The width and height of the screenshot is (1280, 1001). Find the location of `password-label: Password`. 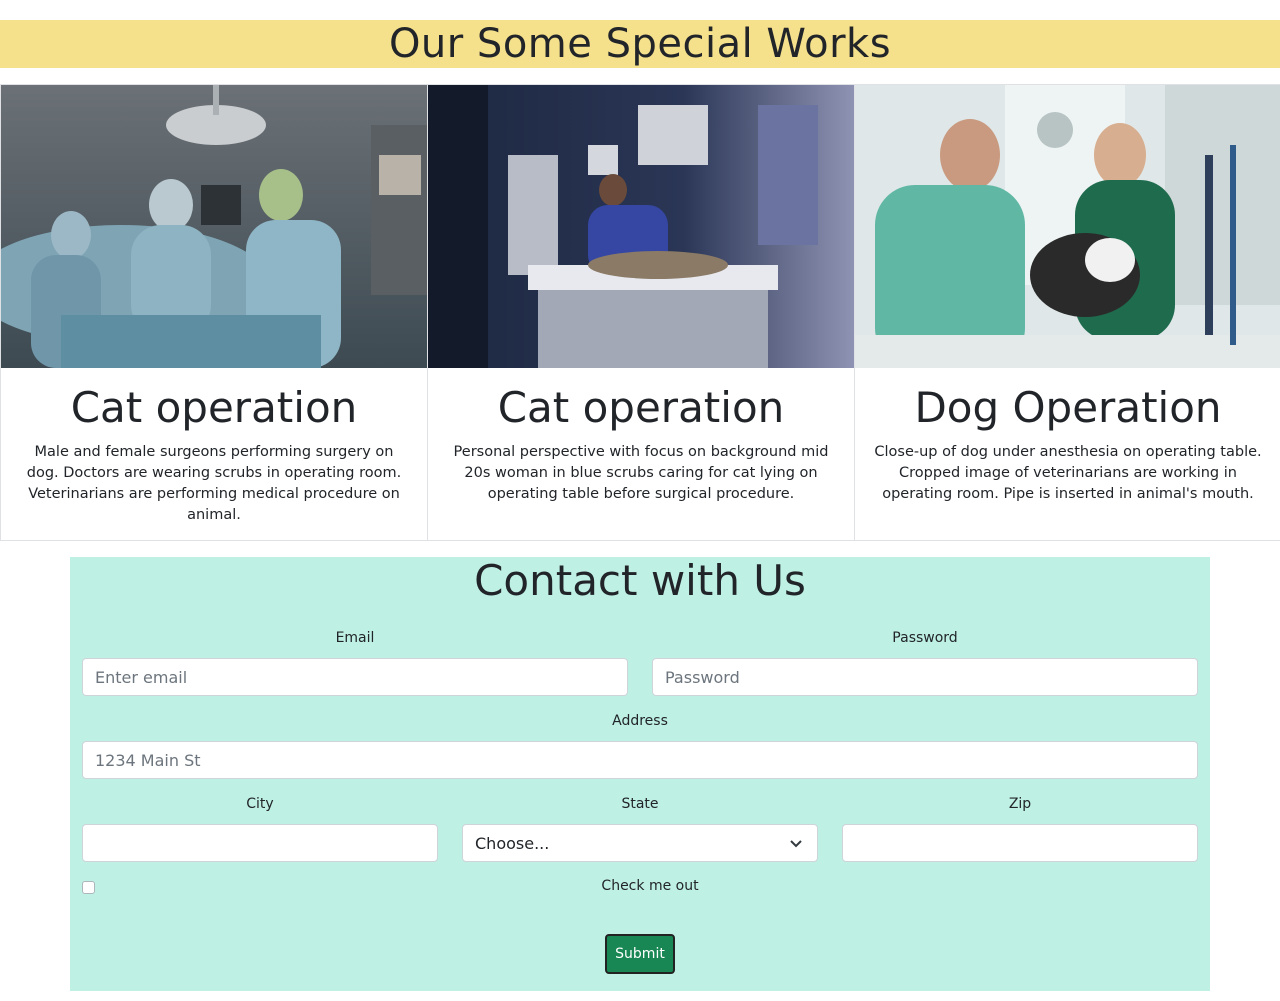

password-label: Password is located at coordinates (925, 638).